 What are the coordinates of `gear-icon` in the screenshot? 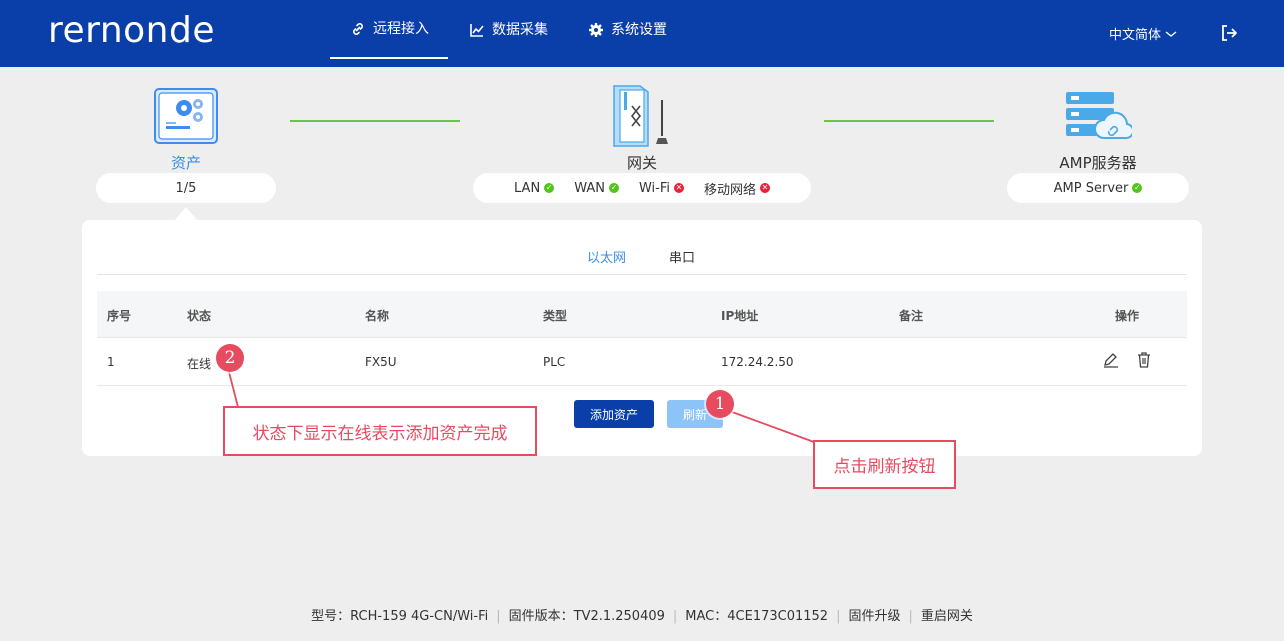 It's located at (596, 30).